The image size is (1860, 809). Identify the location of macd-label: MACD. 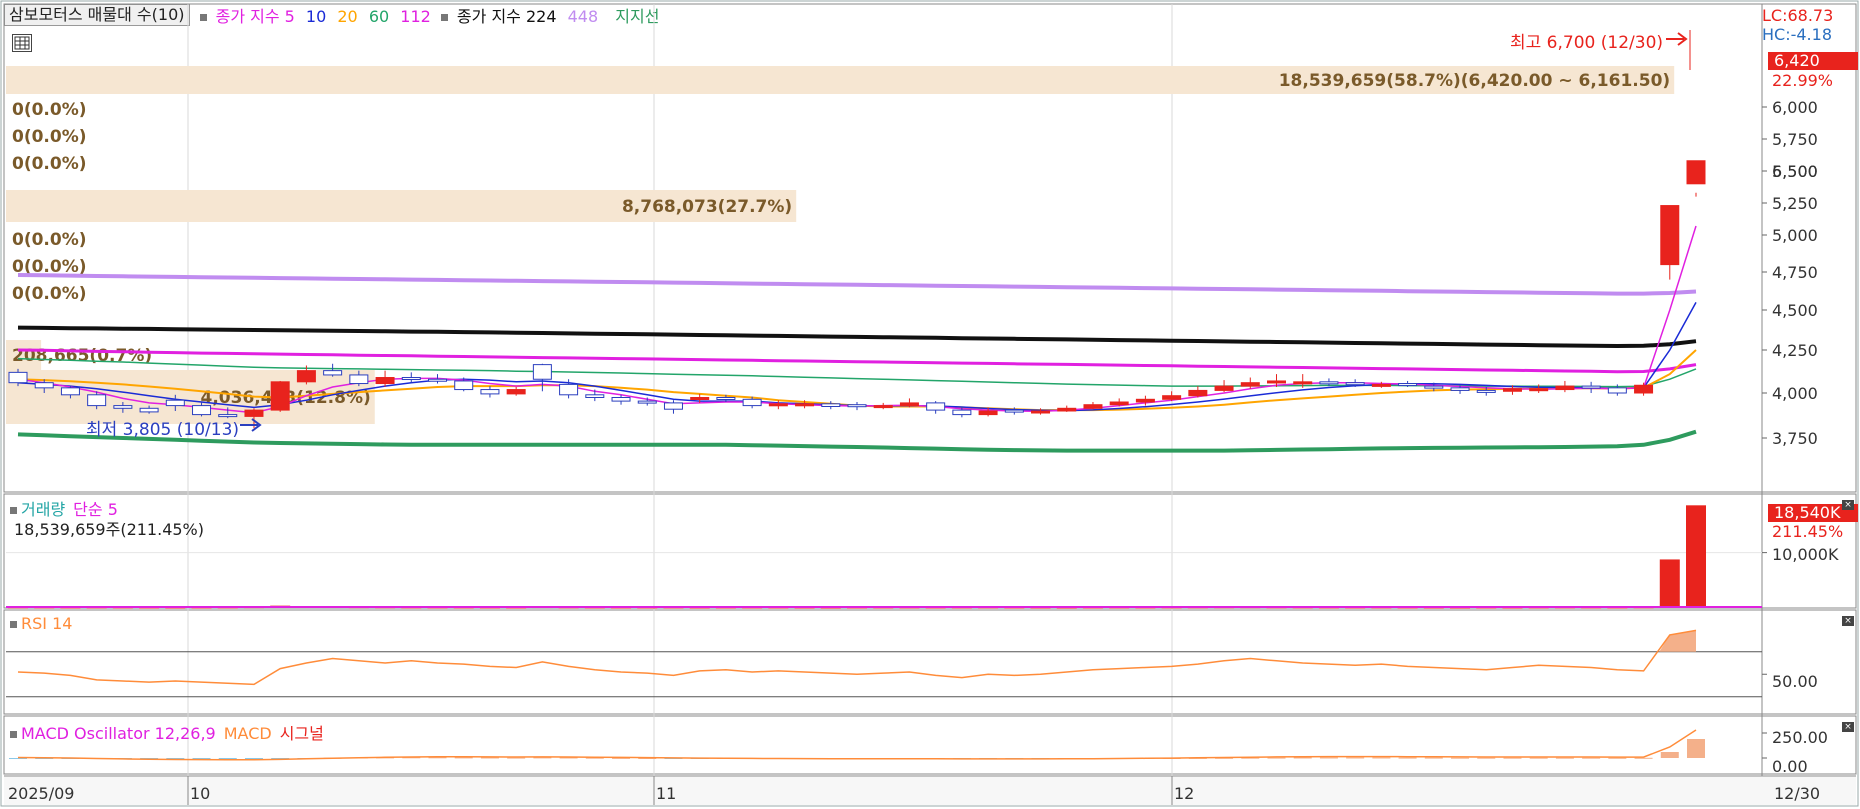
(247, 733).